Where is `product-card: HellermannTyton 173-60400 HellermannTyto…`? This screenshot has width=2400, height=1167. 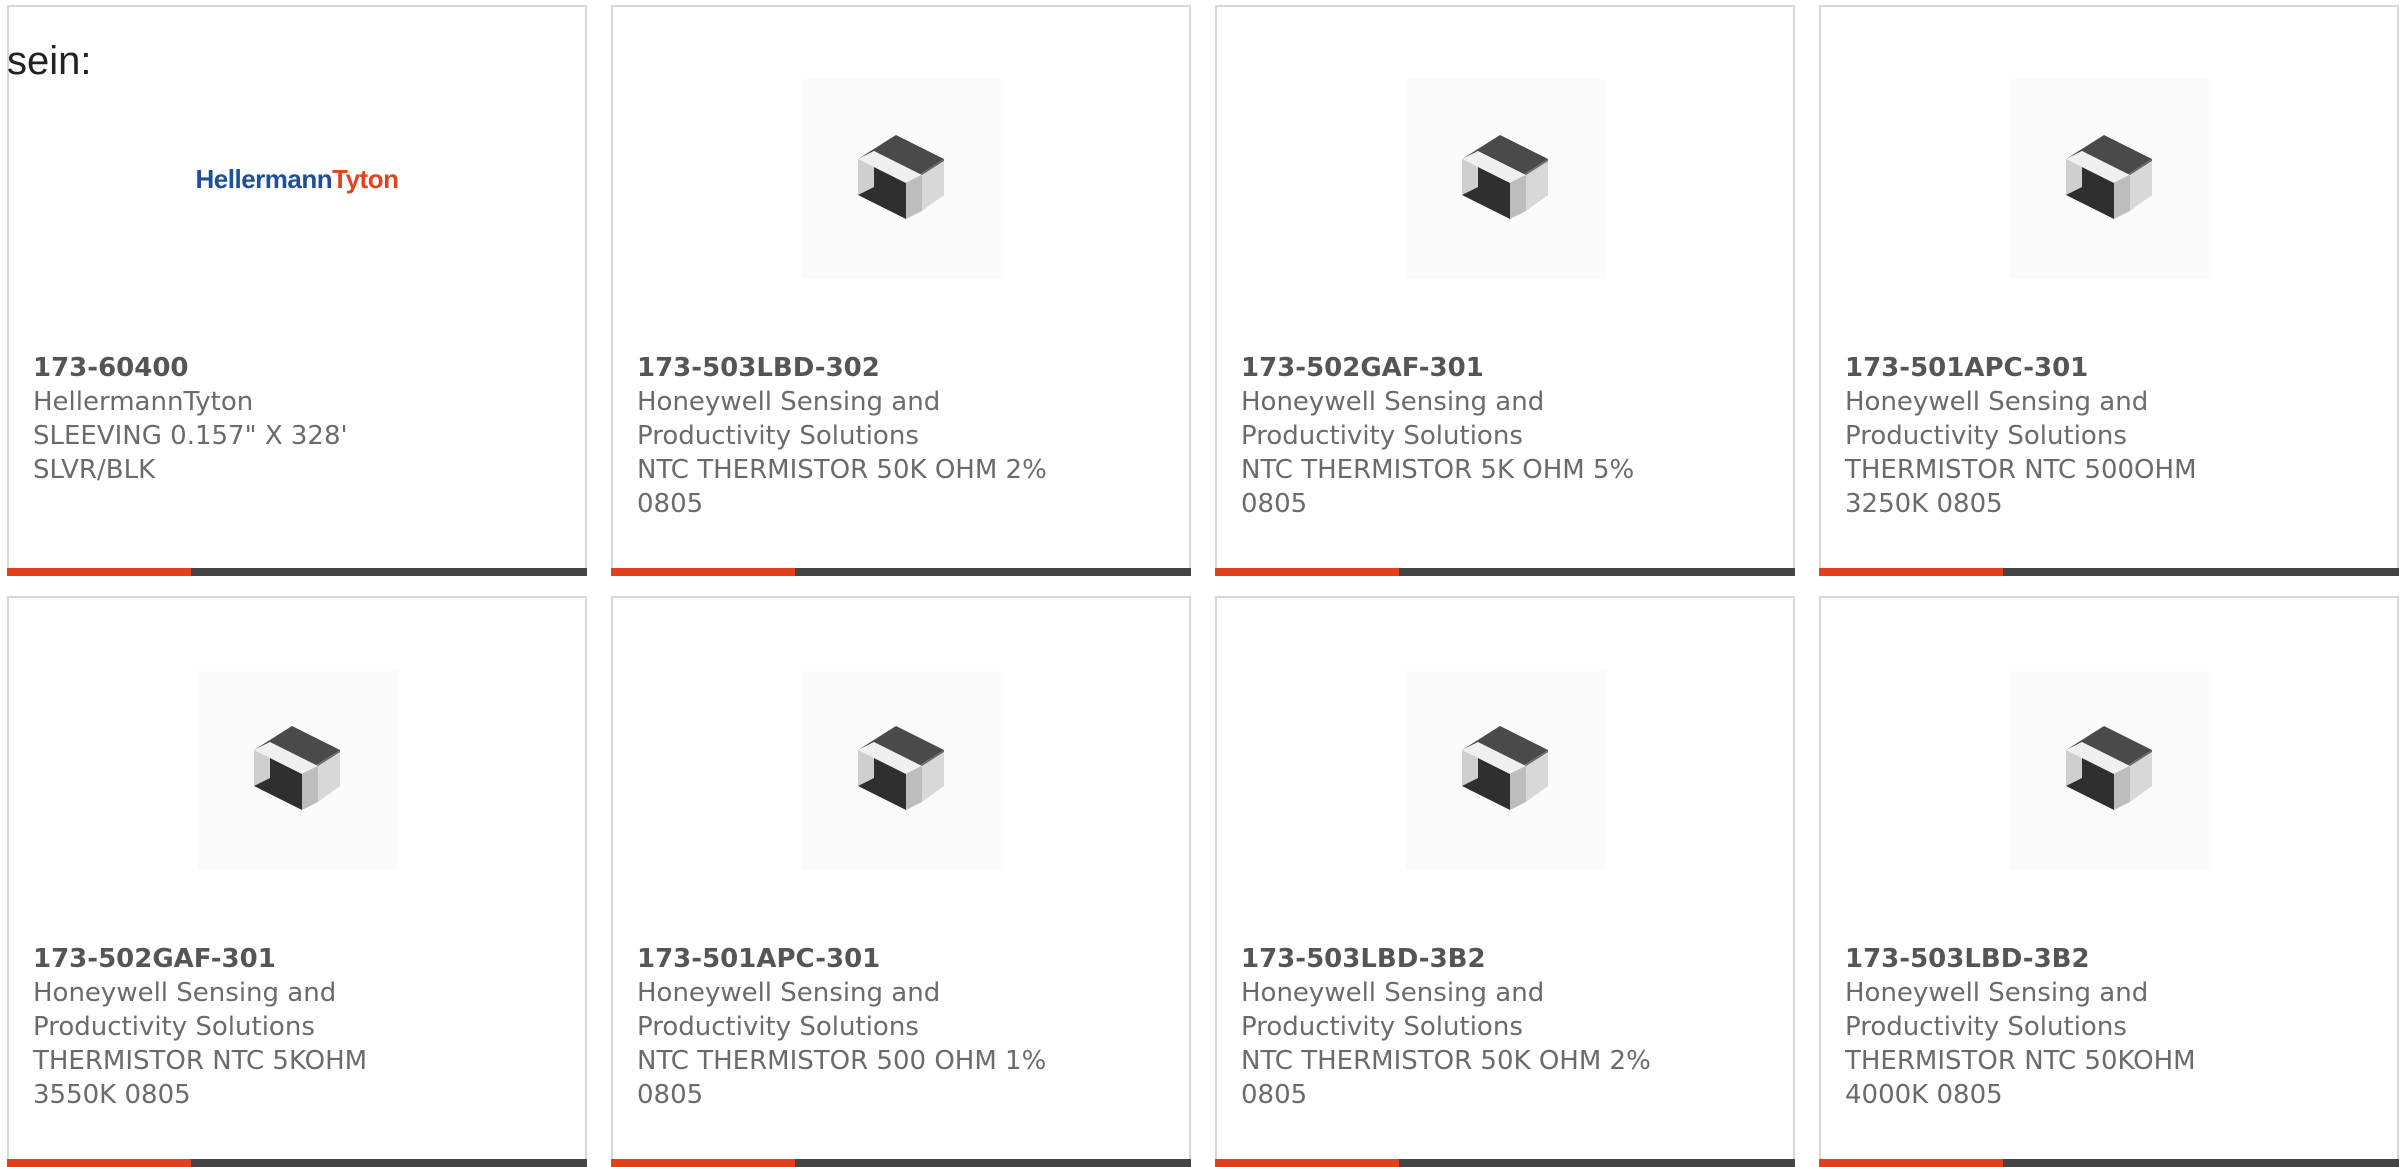
product-card: HellermannTyton 173-60400 HellermannTyto… is located at coordinates (297, 290).